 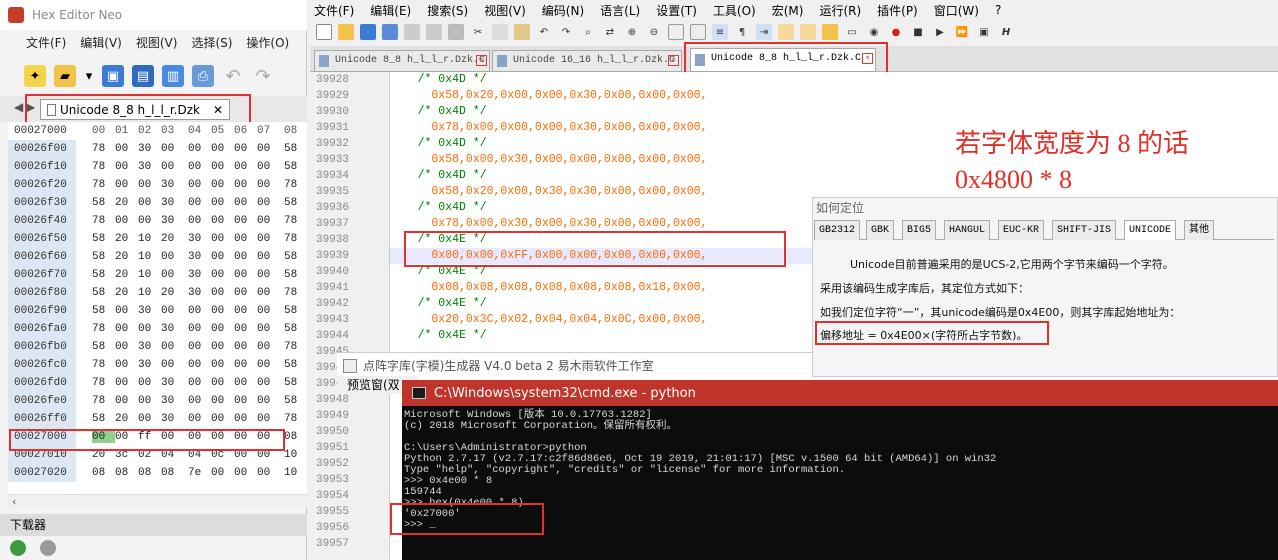 What do you see at coordinates (18, 548) in the screenshot?
I see `downloader-add-icon` at bounding box center [18, 548].